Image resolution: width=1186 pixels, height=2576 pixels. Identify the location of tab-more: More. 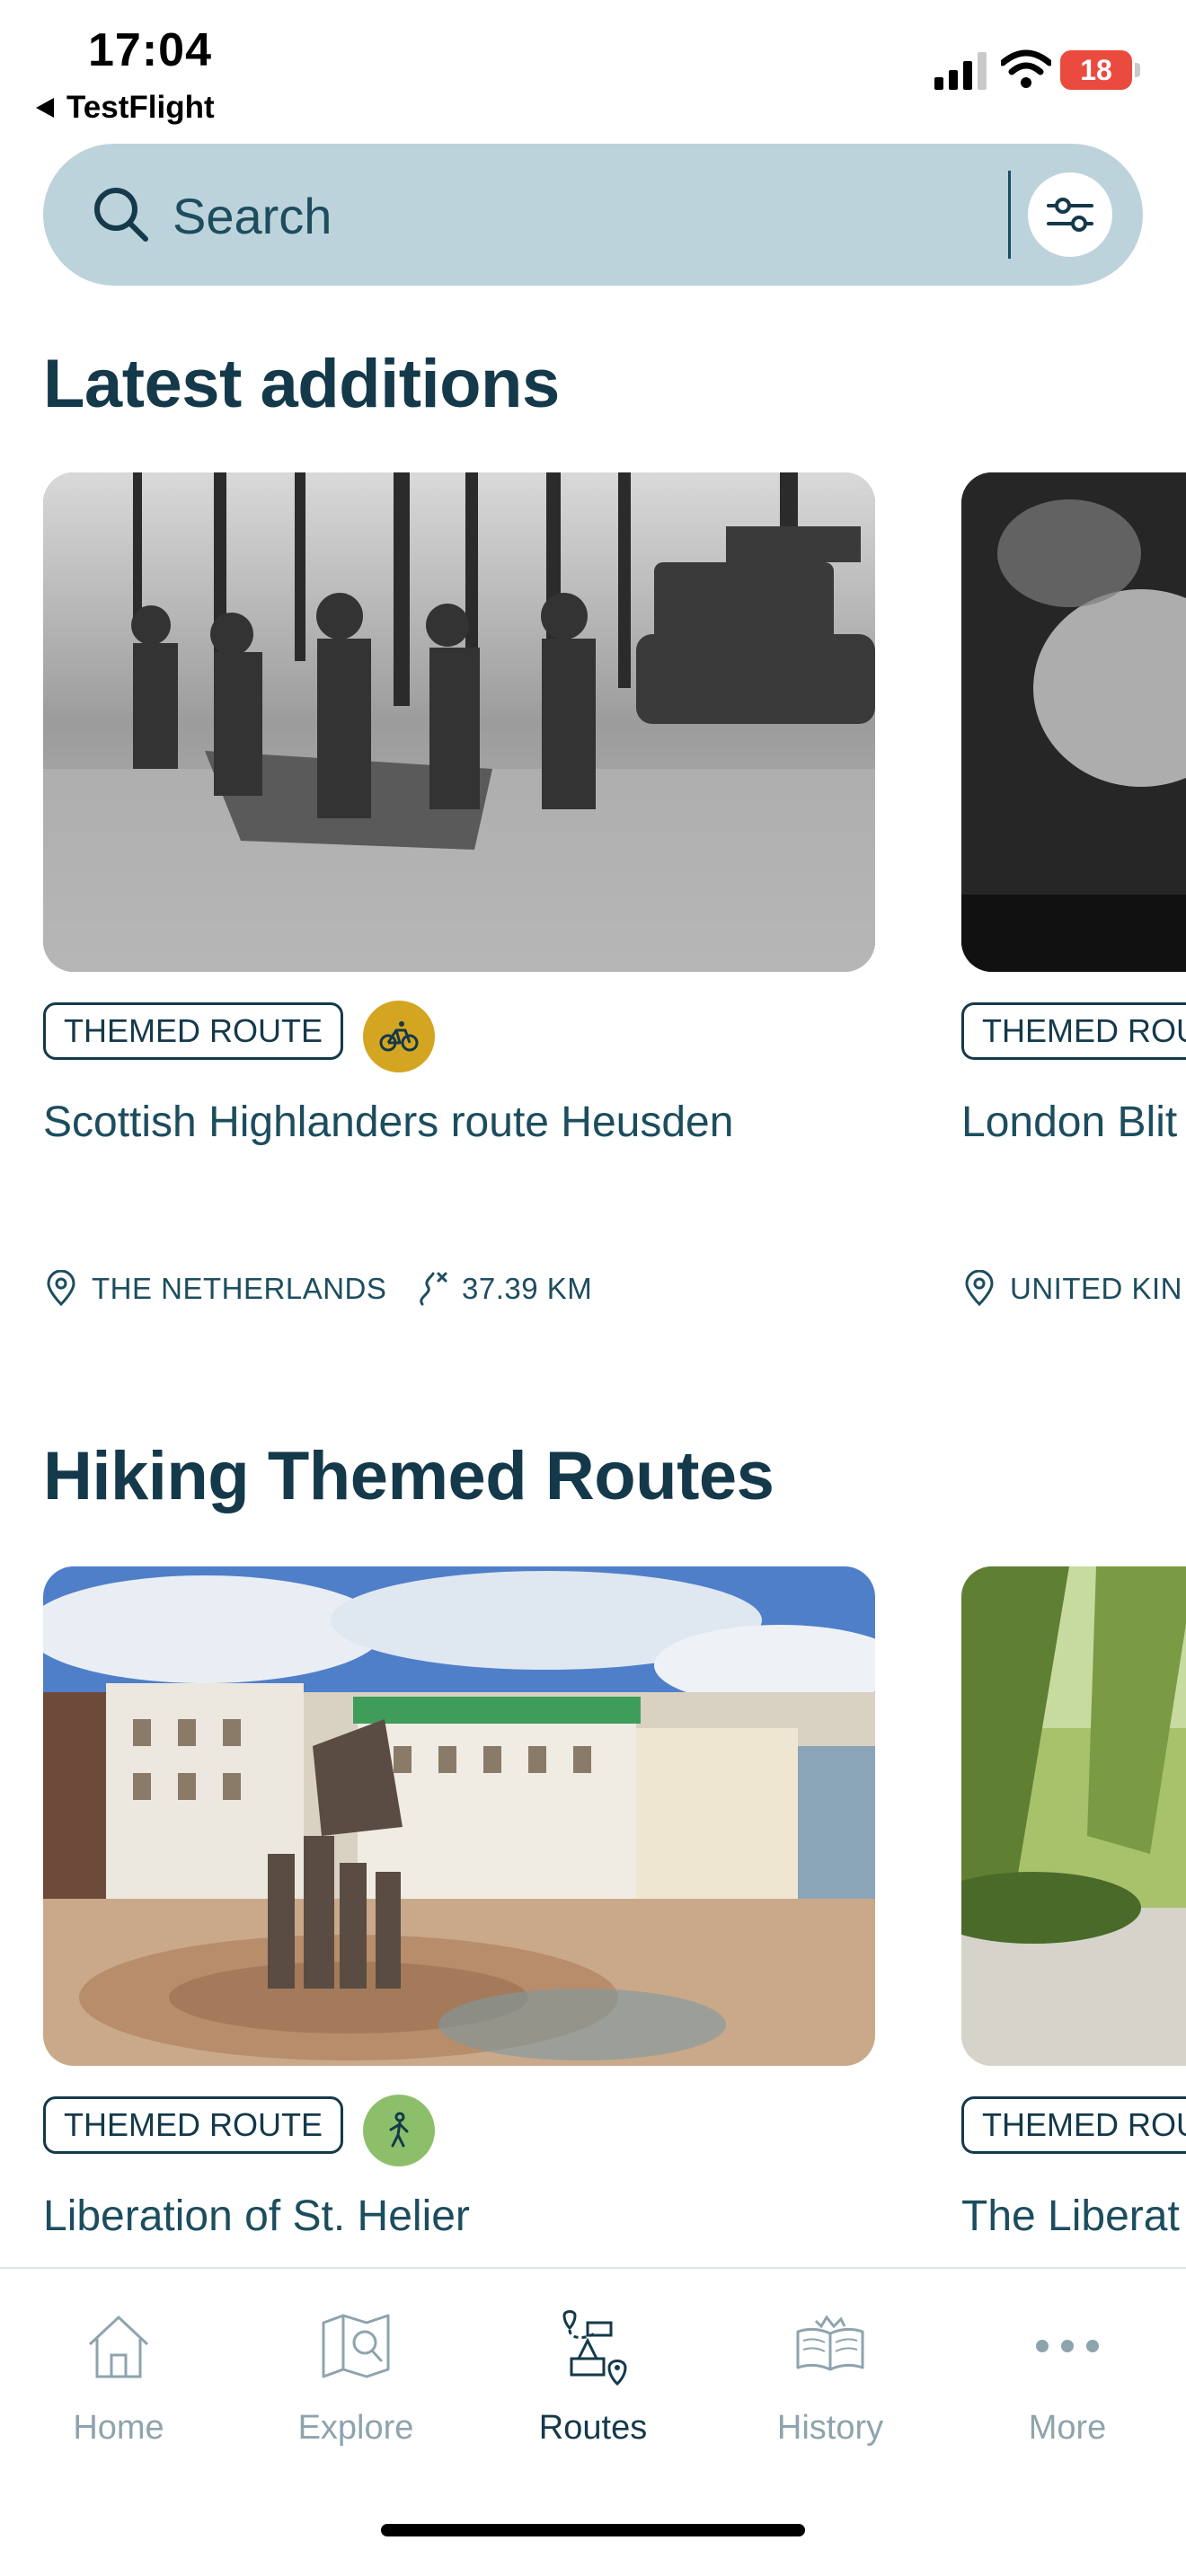
(1067, 2394).